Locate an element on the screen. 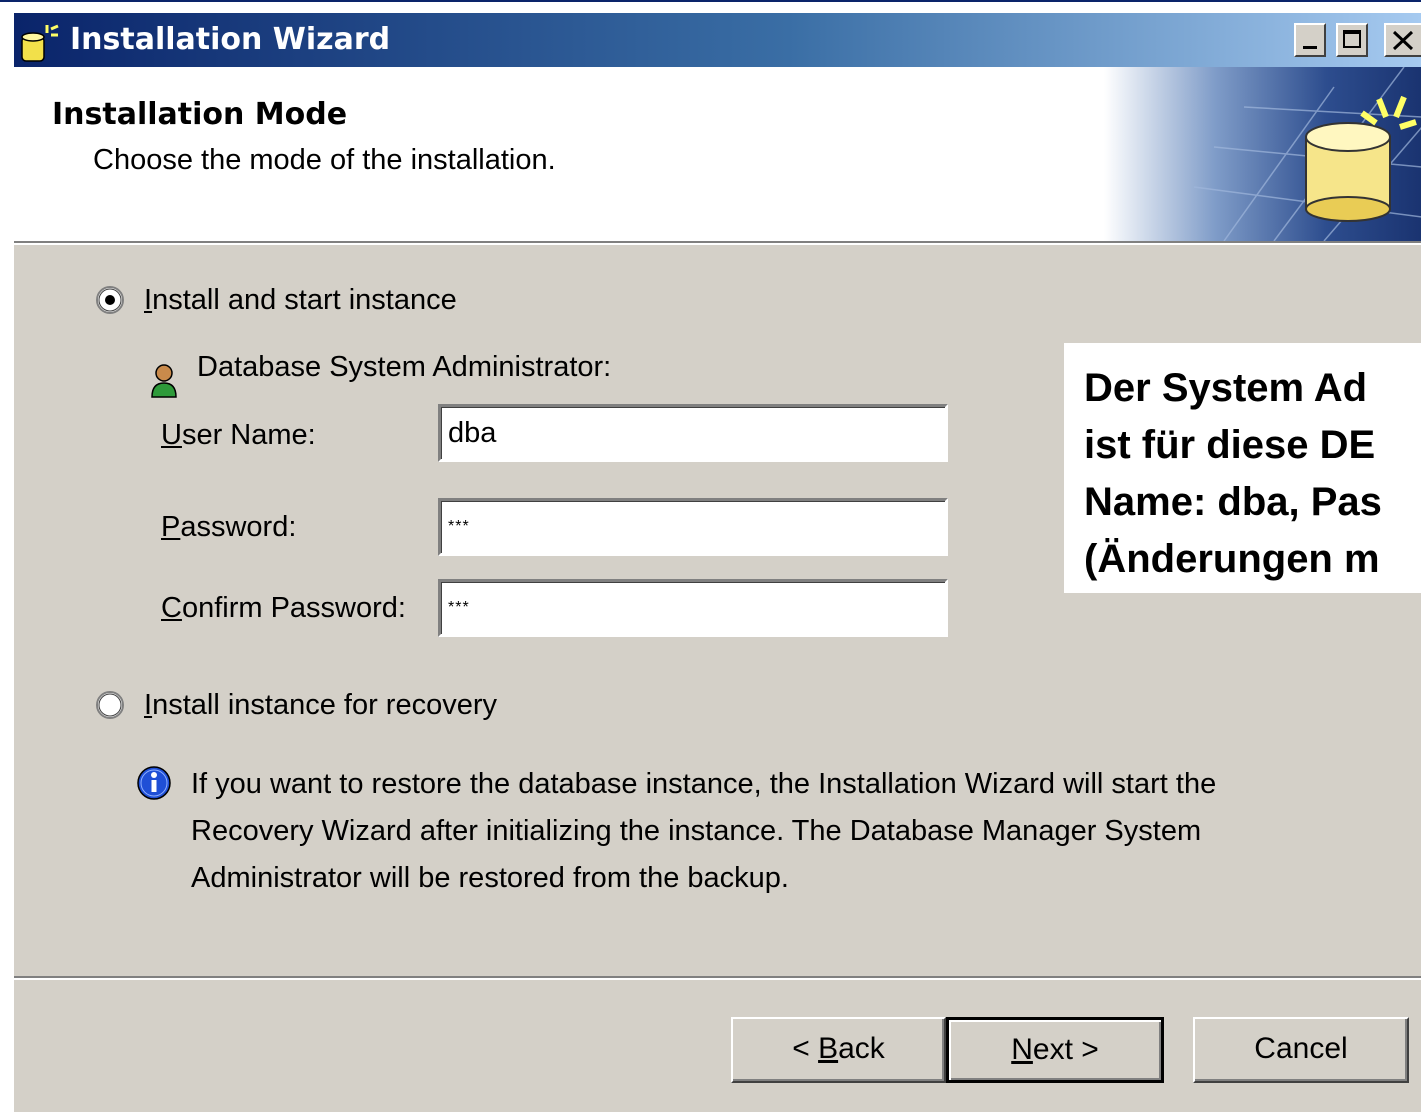  password-label: Password: is located at coordinates (228, 527).